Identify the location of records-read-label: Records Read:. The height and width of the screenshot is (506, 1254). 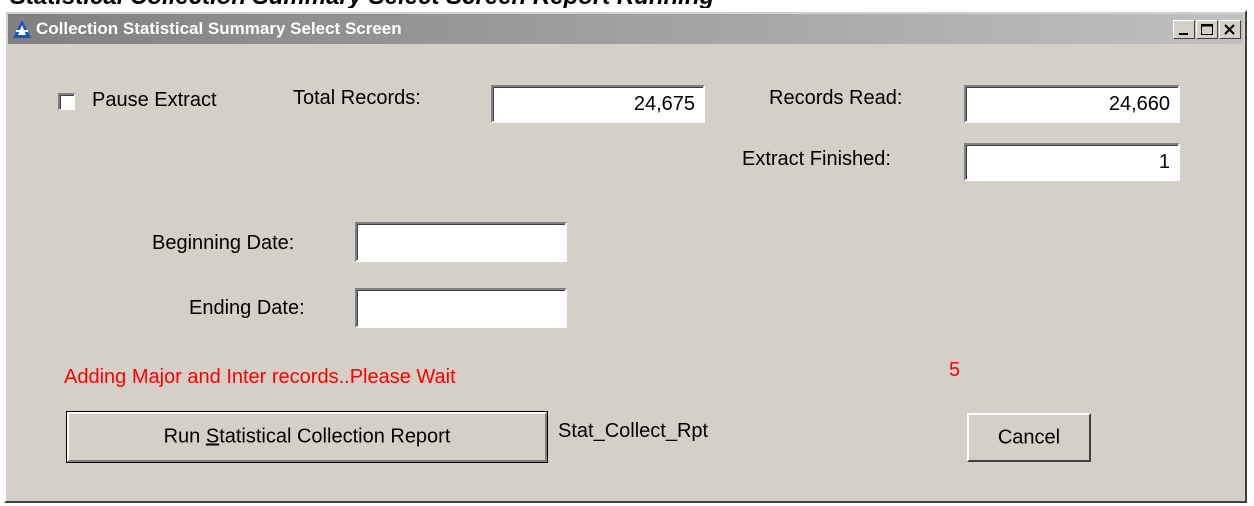
(836, 98).